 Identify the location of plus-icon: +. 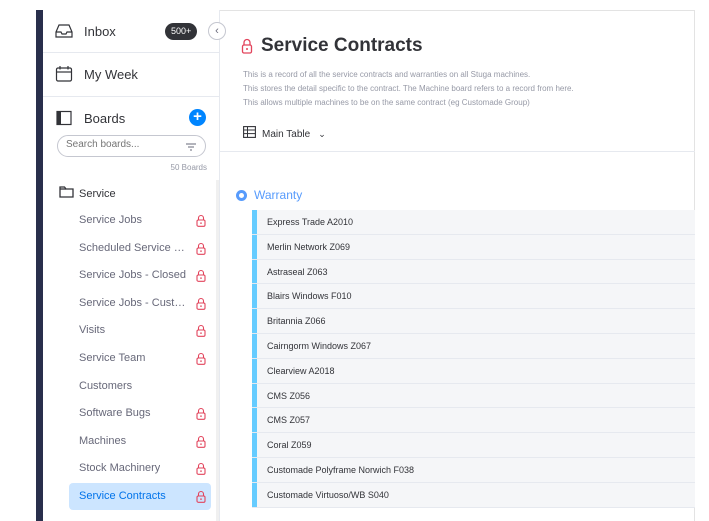
(197, 116).